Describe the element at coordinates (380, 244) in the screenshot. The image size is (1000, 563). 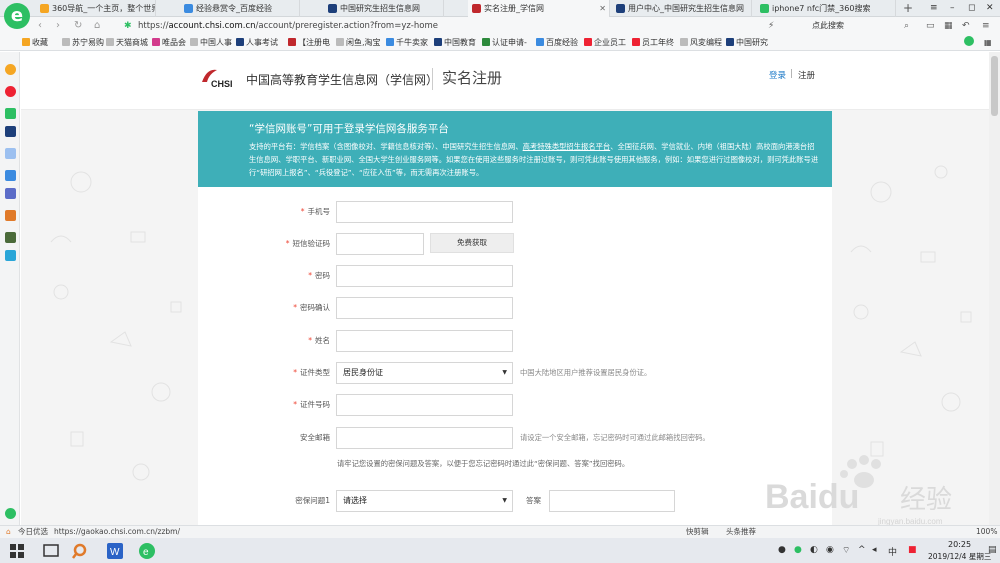
I see `sms-code-input` at that location.